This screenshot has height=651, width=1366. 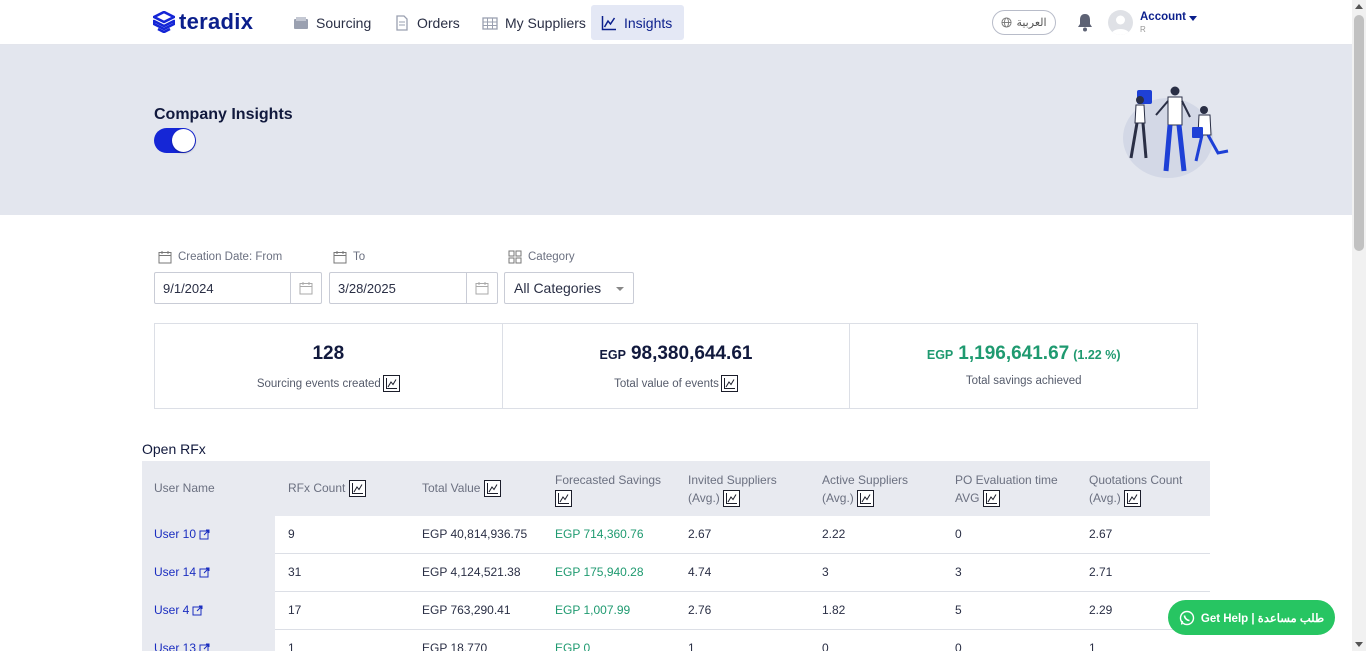 I want to click on to-date-input: 3/28/2025, so click(x=413, y=288).